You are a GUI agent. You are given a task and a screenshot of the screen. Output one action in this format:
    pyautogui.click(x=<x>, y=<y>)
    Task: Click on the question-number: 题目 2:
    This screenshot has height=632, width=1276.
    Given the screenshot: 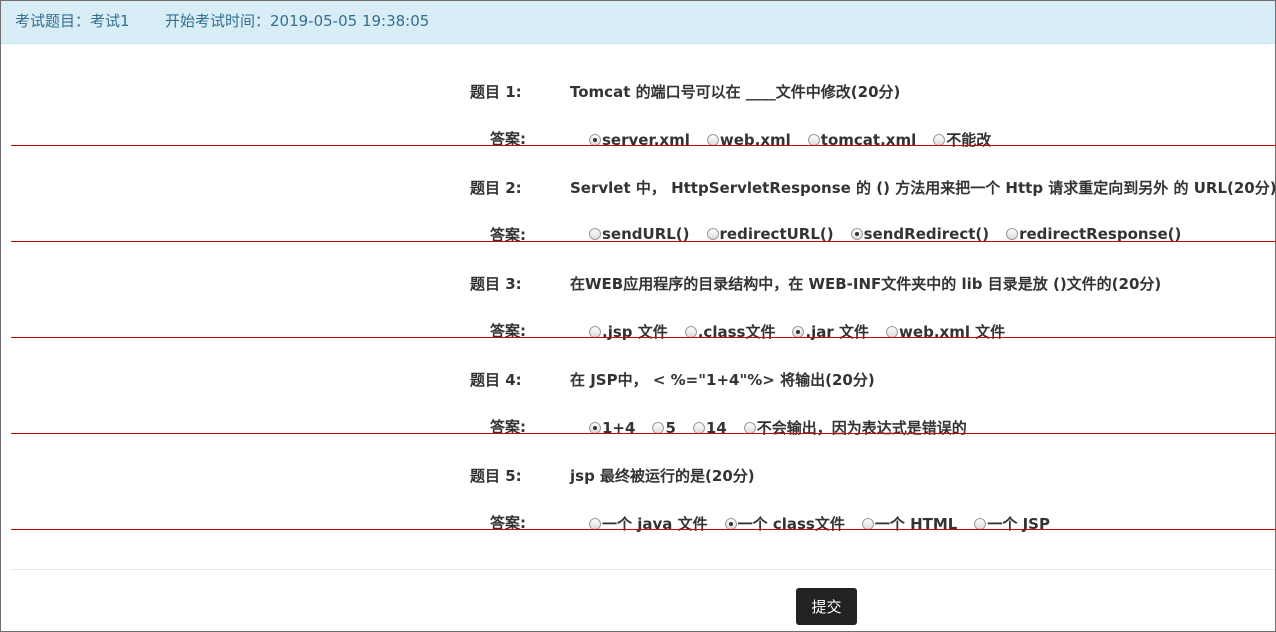 What is the action you would take?
    pyautogui.click(x=496, y=188)
    